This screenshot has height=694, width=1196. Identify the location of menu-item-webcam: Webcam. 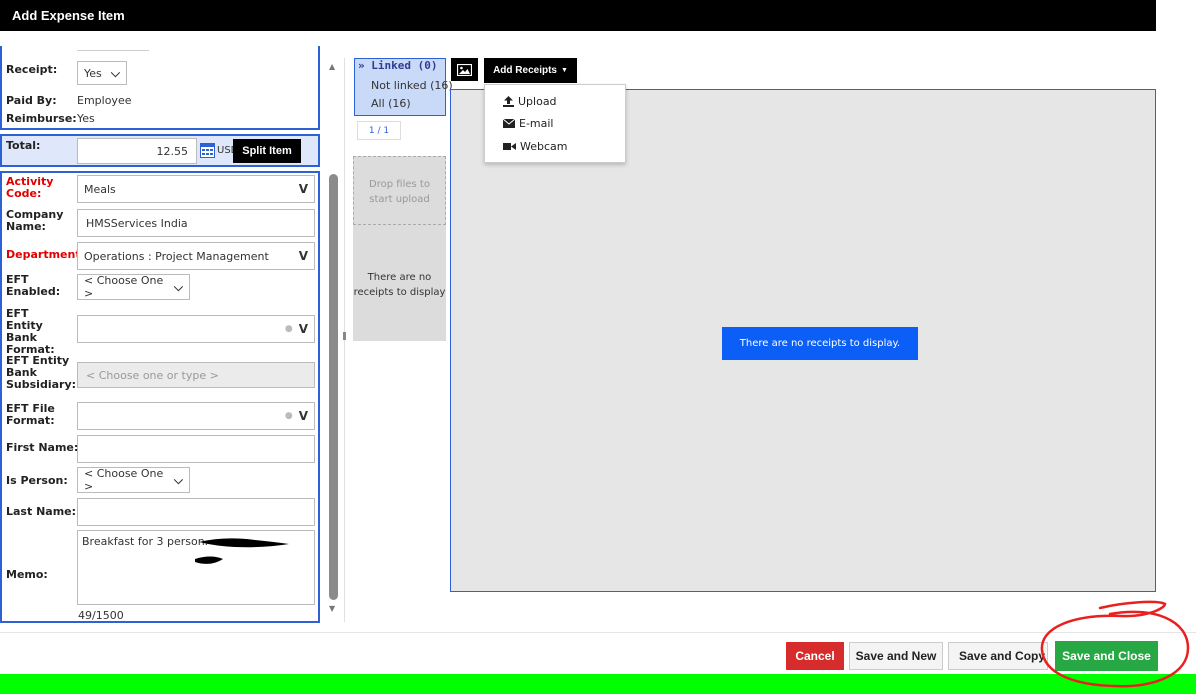
(535, 146).